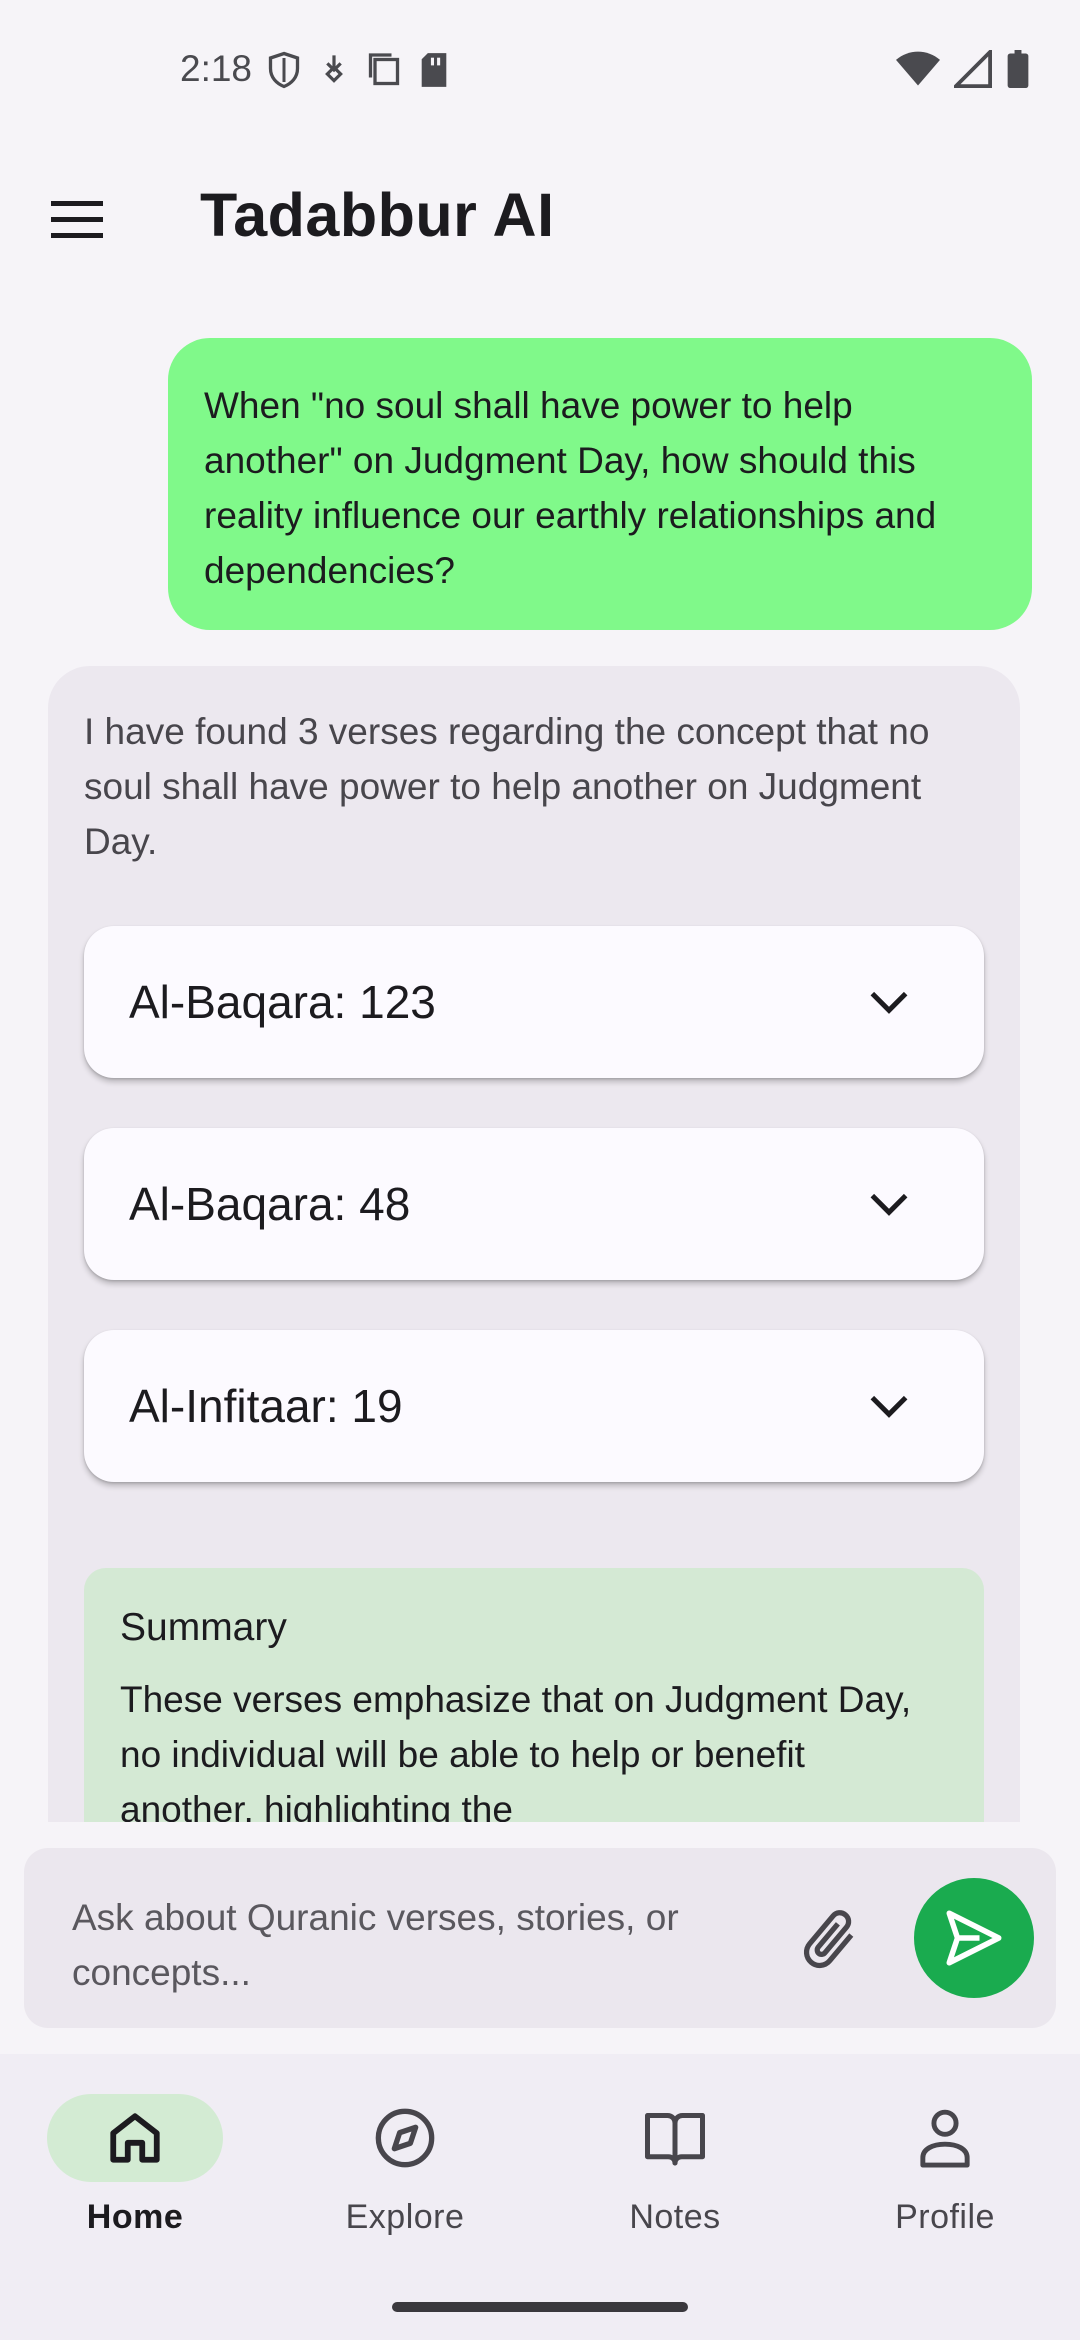  What do you see at coordinates (384, 69) in the screenshot?
I see `copy-icon` at bounding box center [384, 69].